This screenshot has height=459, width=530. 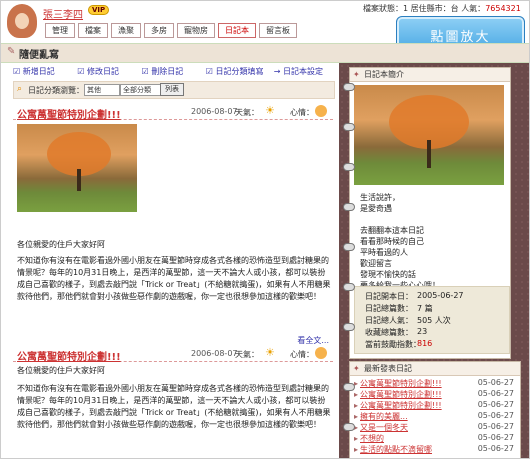 What do you see at coordinates (168, 71) in the screenshot?
I see `delete-diary-link: ☑ 刪除日記` at bounding box center [168, 71].